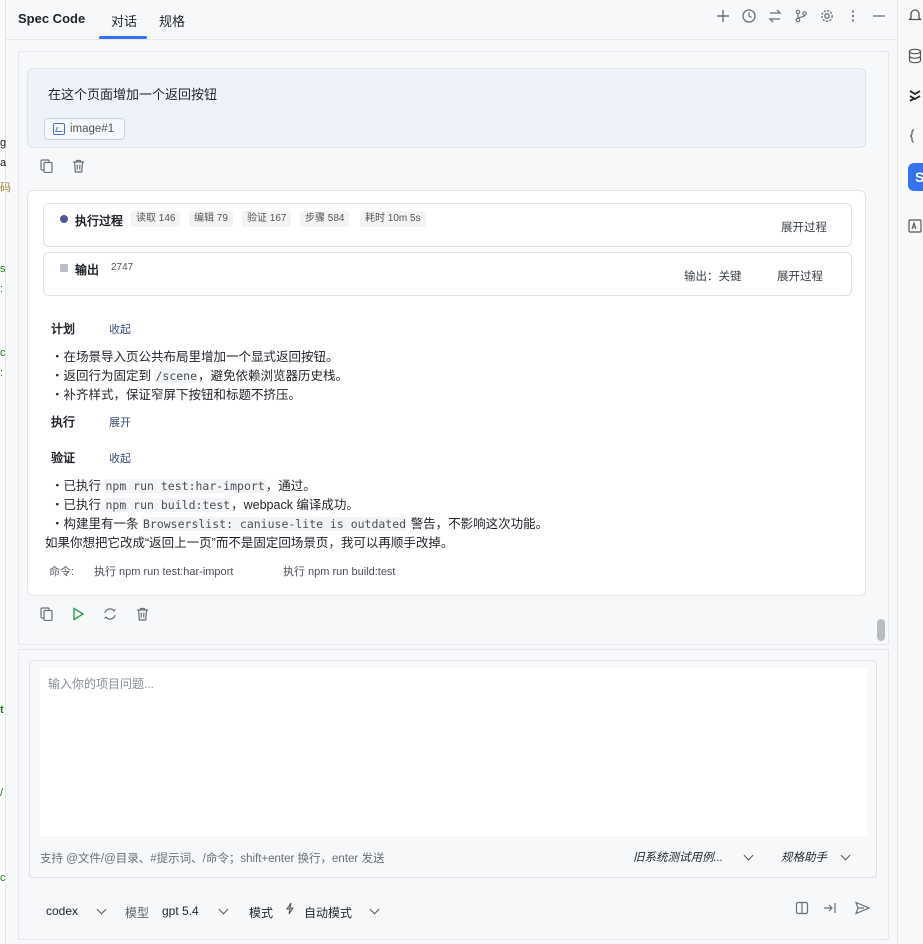  I want to click on model-label: 模型, so click(137, 913).